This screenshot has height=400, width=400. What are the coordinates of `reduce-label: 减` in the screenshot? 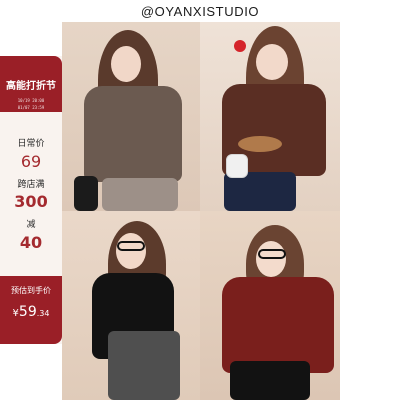 It's located at (31, 225).